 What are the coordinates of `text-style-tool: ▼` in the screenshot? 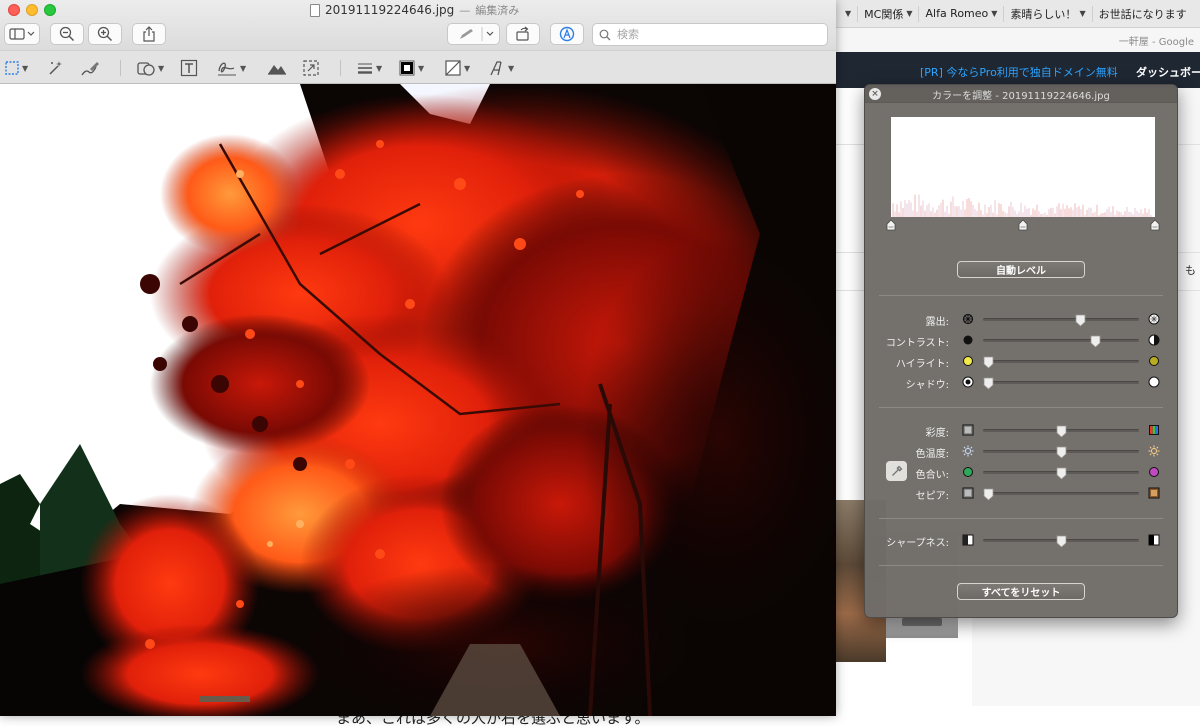 It's located at (501, 68).